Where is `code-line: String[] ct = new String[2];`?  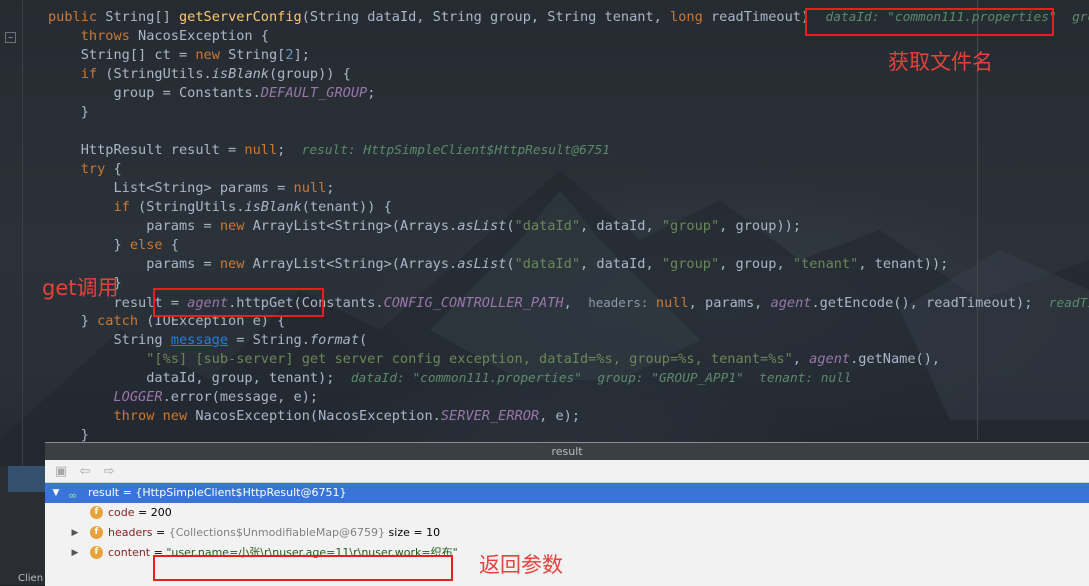
code-line: String[] ct = new String[2]; is located at coordinates (179, 55).